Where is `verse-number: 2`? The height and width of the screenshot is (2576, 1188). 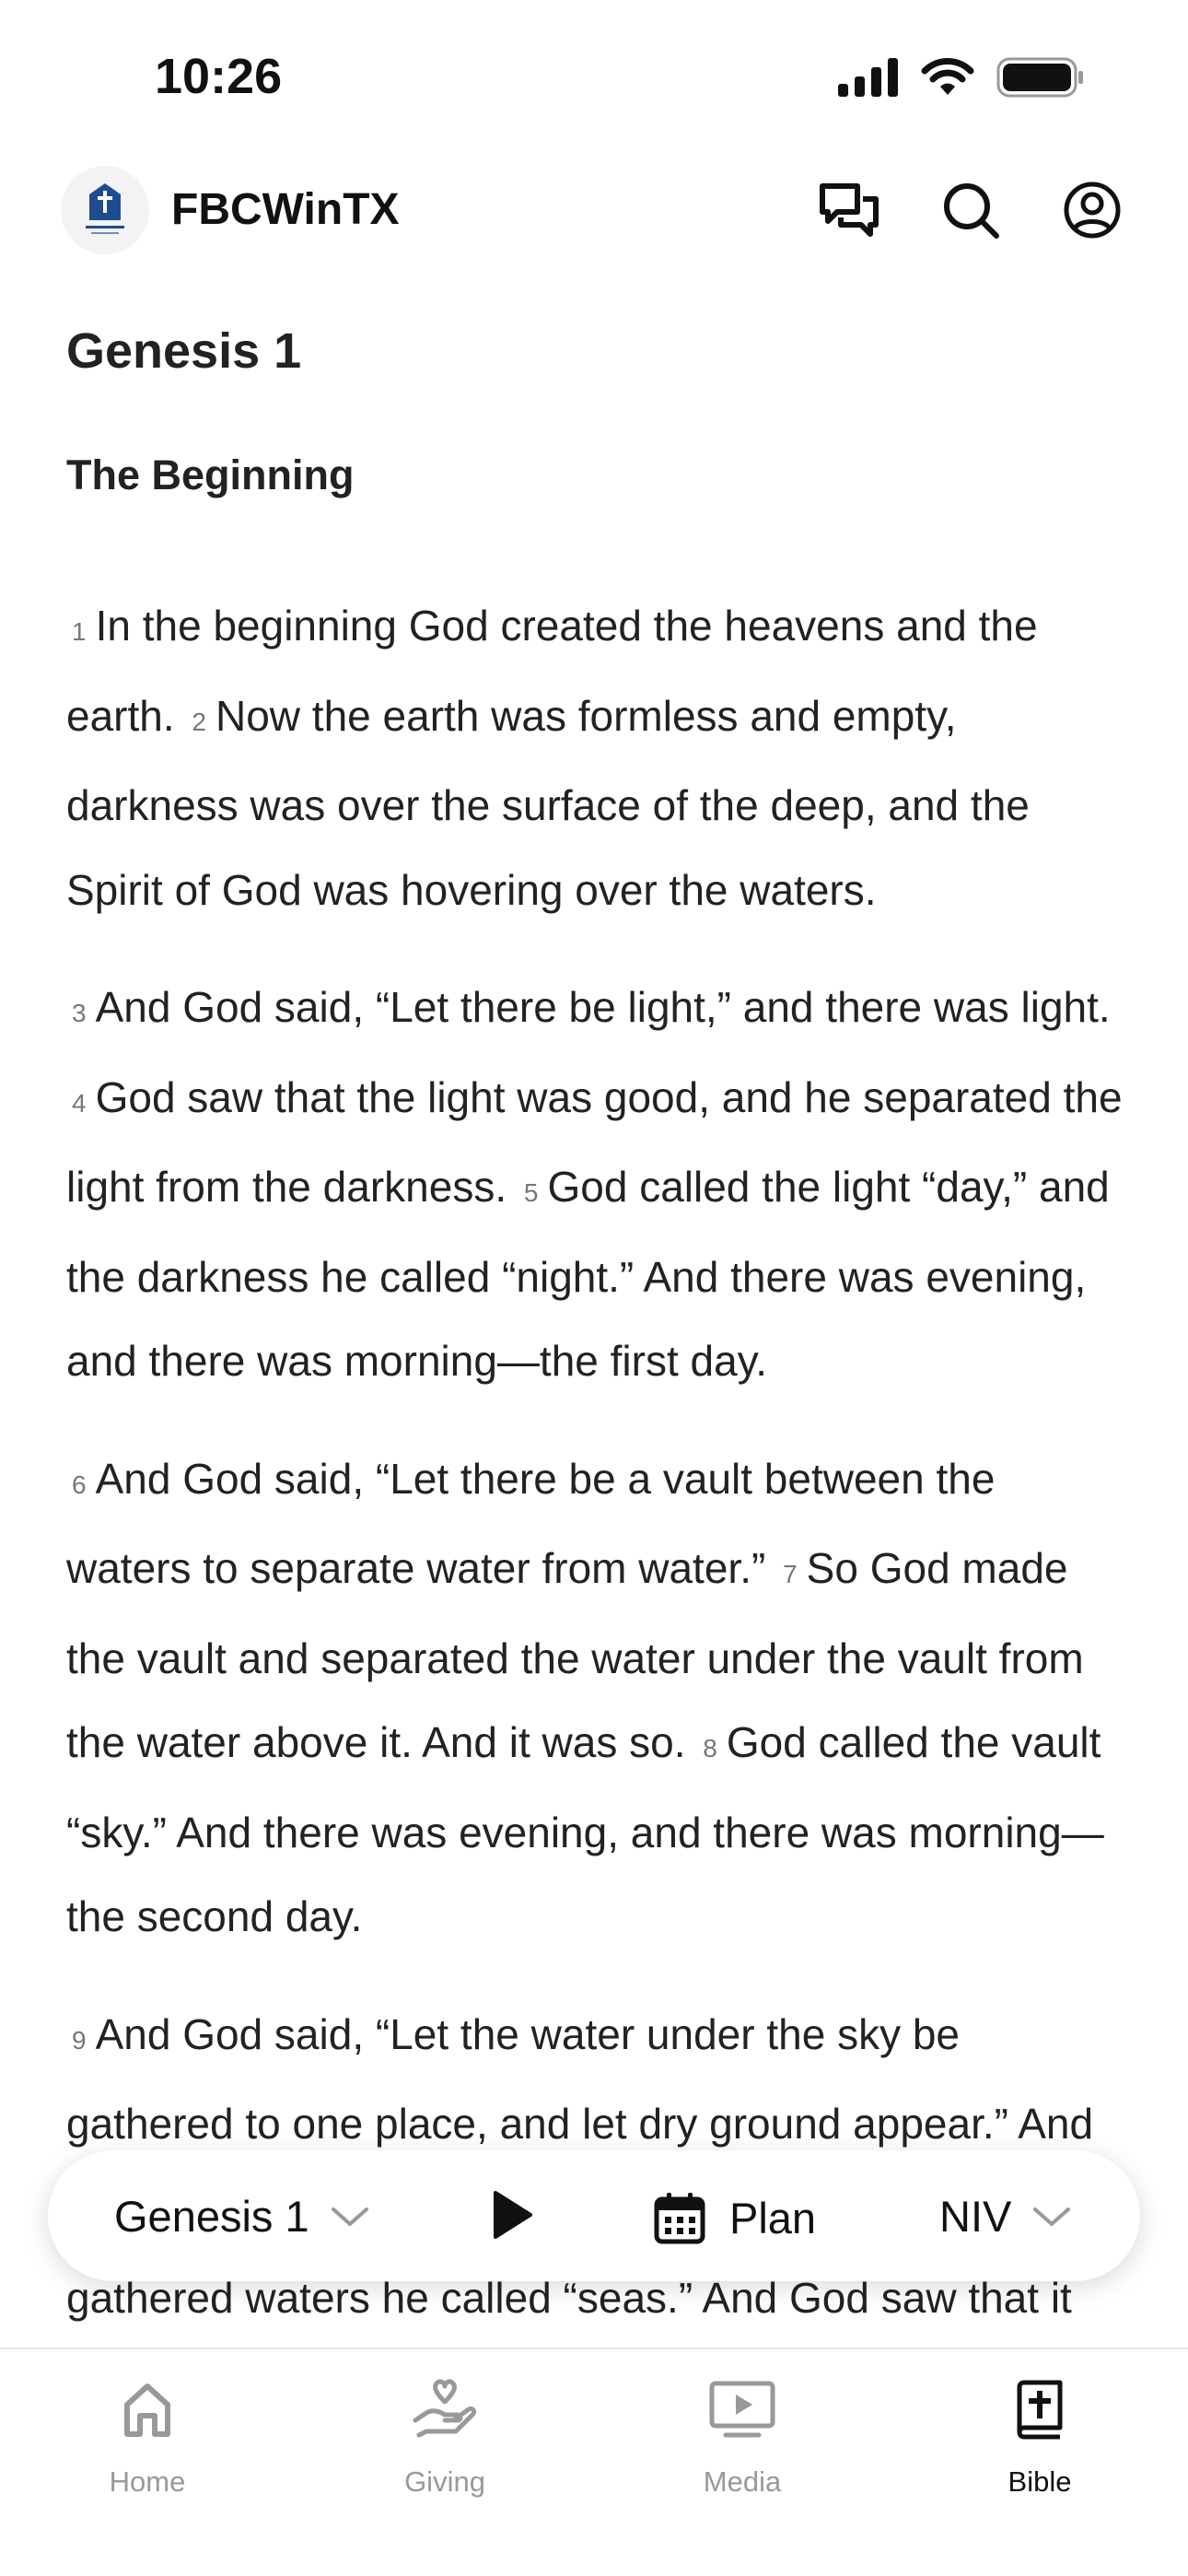
verse-number: 2 is located at coordinates (201, 722).